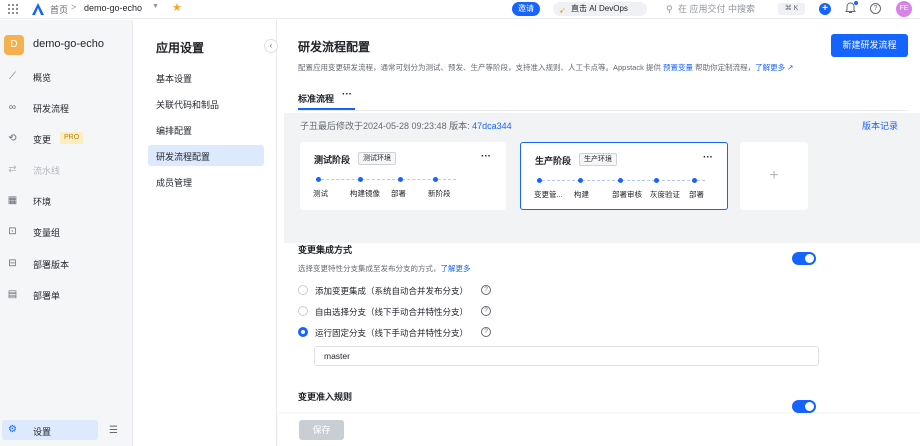 The height and width of the screenshot is (446, 920). Describe the element at coordinates (68, 44) in the screenshot. I see `sidebar-app-name: demo-go-echo` at that location.